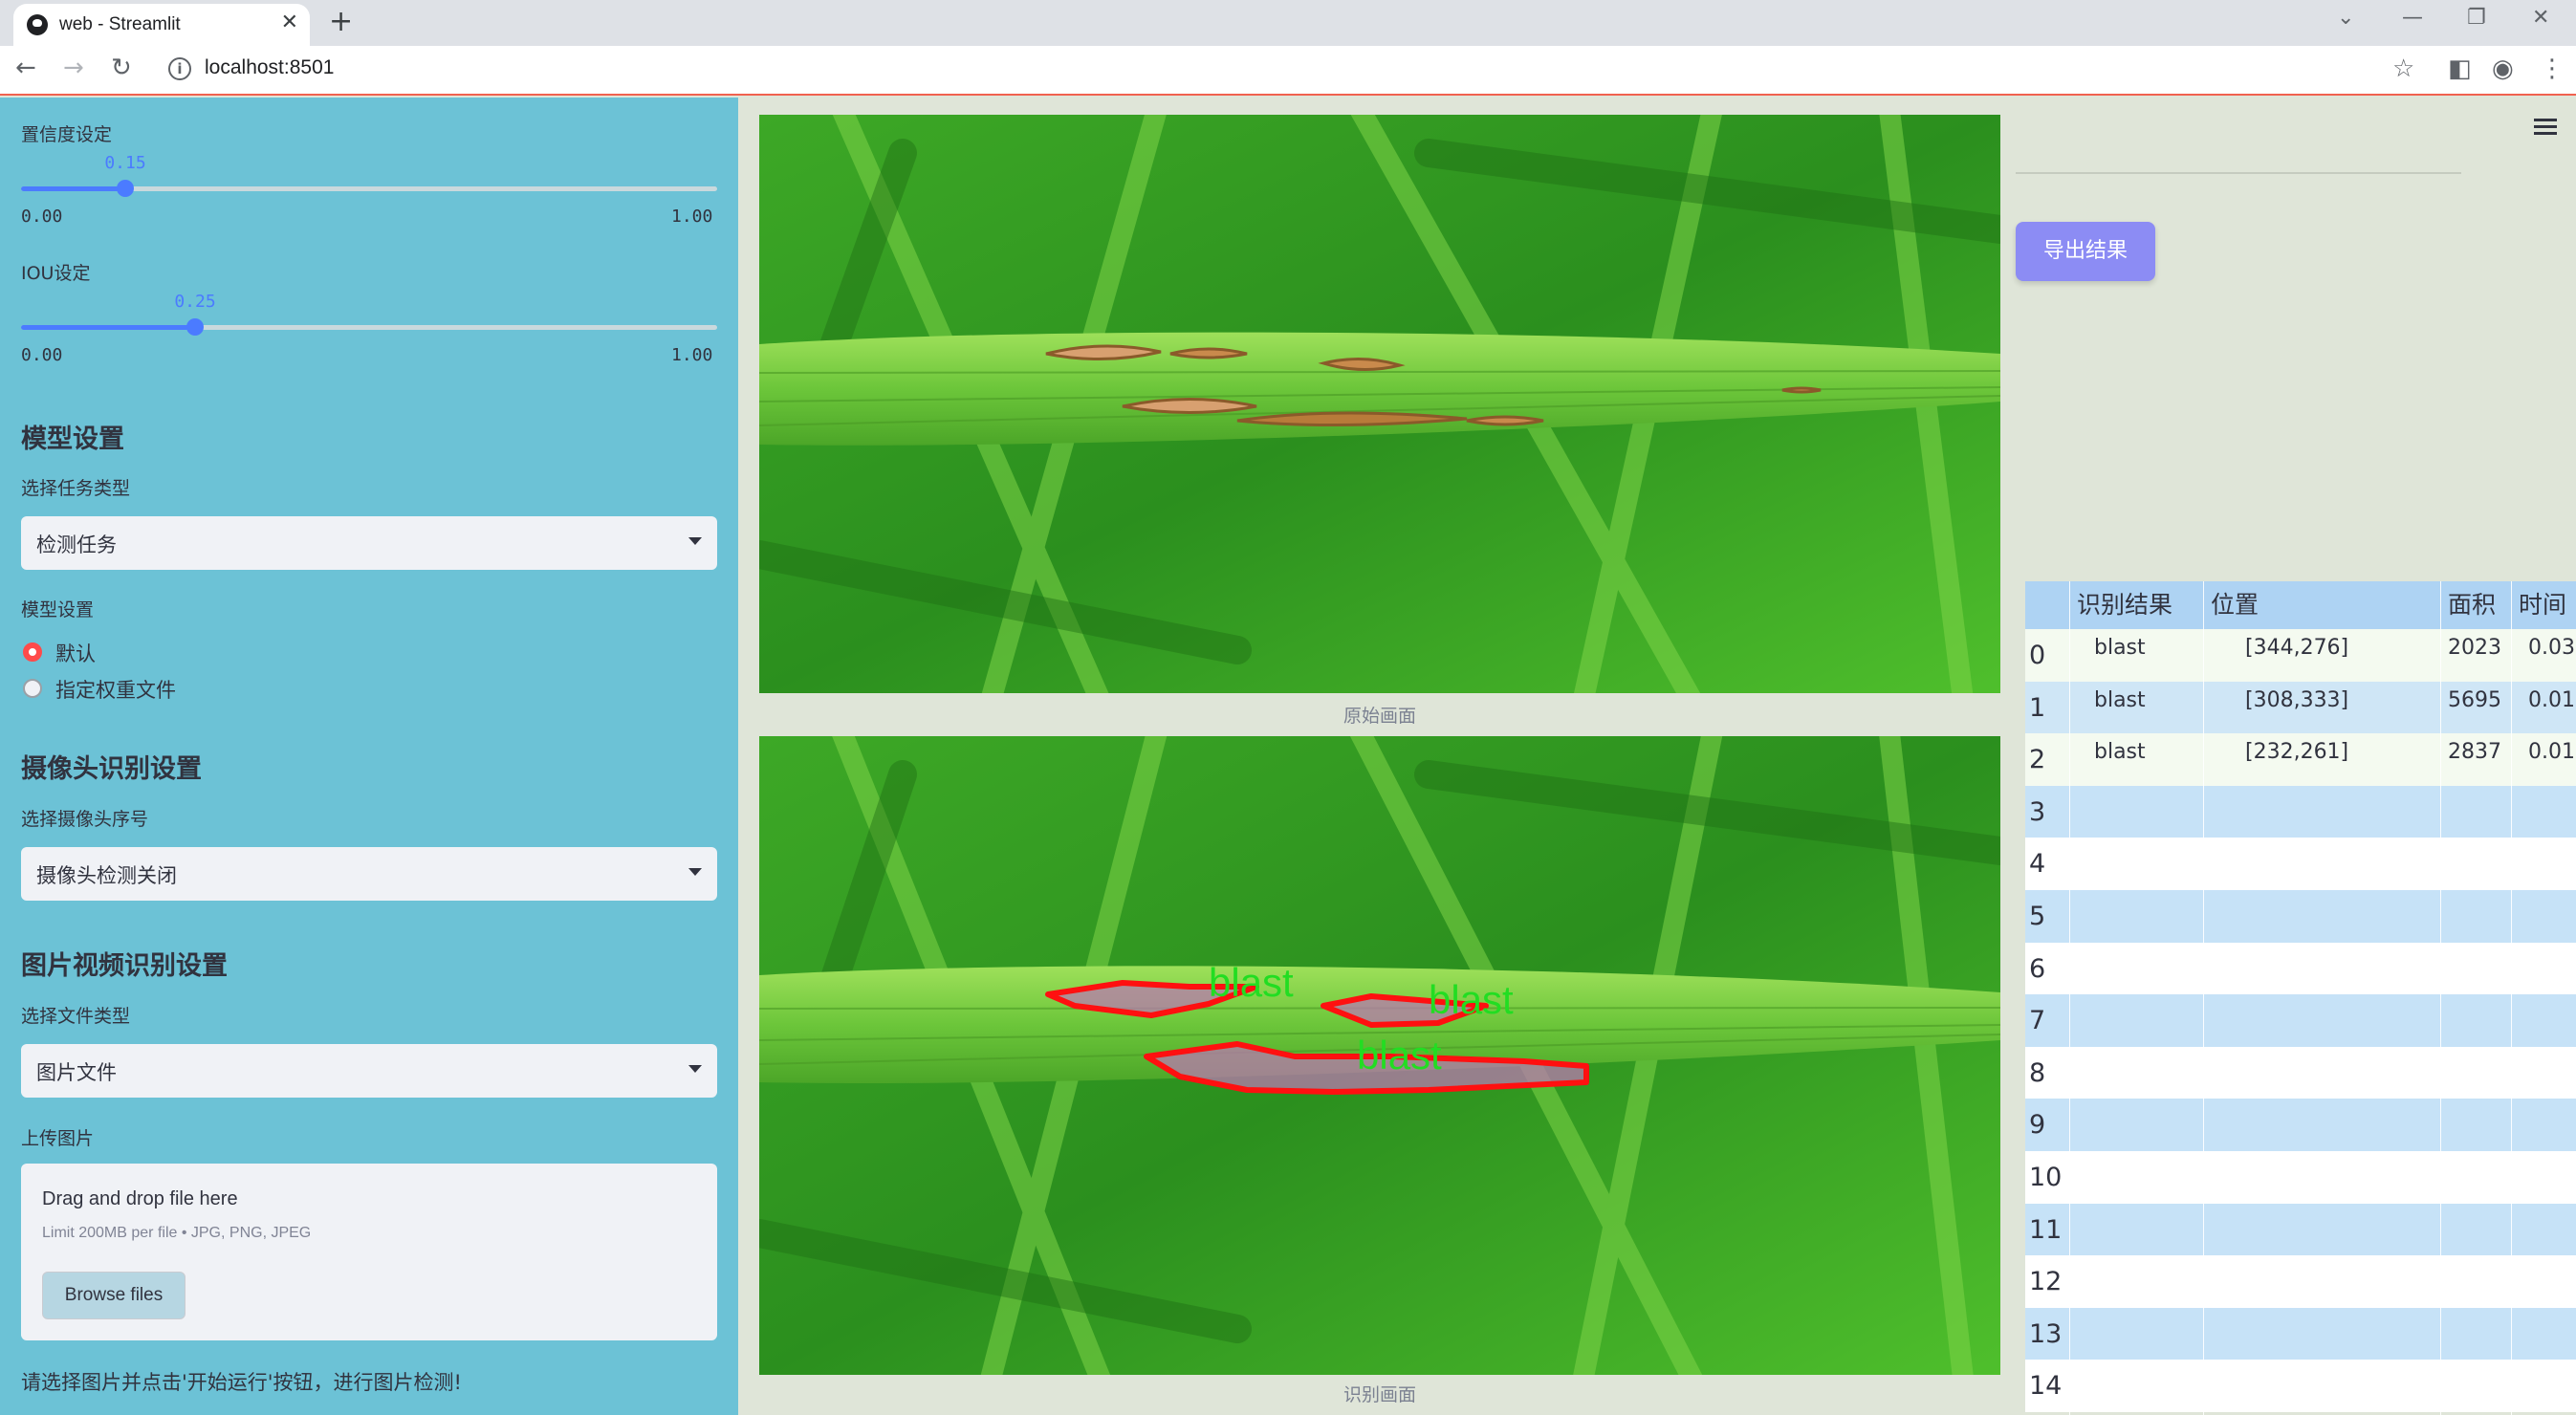  Describe the element at coordinates (2300, 1229) in the screenshot. I see `table-row: 11` at that location.